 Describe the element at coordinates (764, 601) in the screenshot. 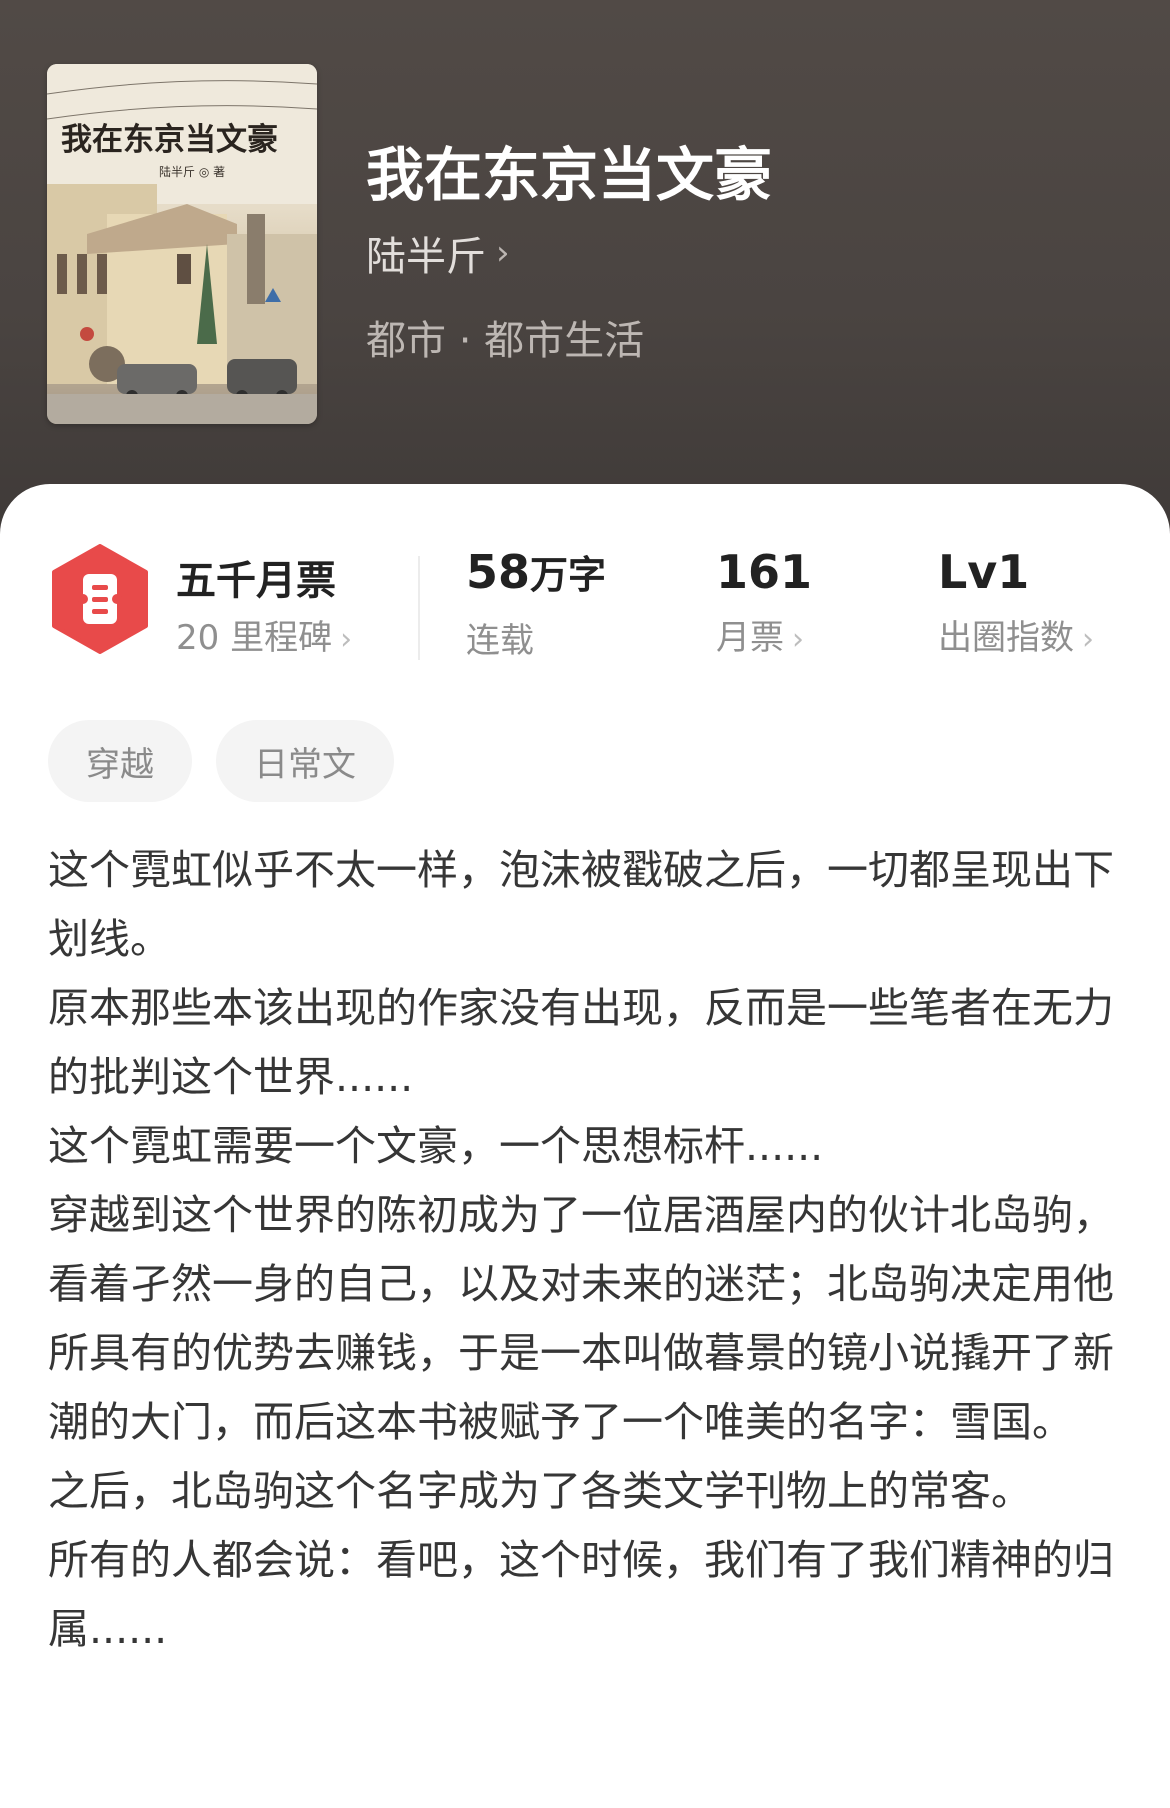

I see `monthly-votes-stat: 161 月票 ›` at that location.